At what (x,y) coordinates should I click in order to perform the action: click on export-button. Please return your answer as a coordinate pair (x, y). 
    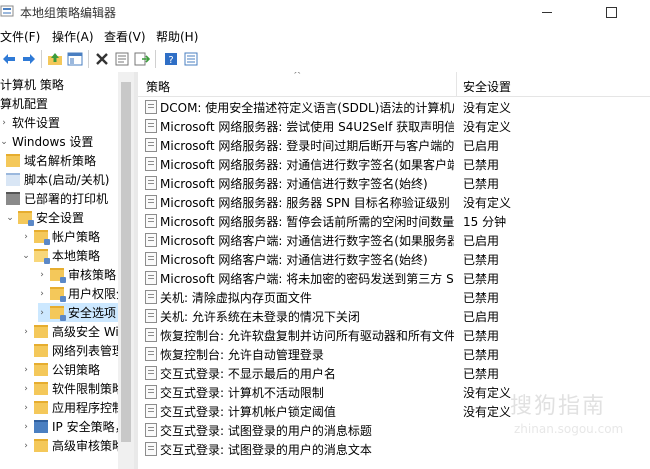
    Looking at the image, I should click on (142, 59).